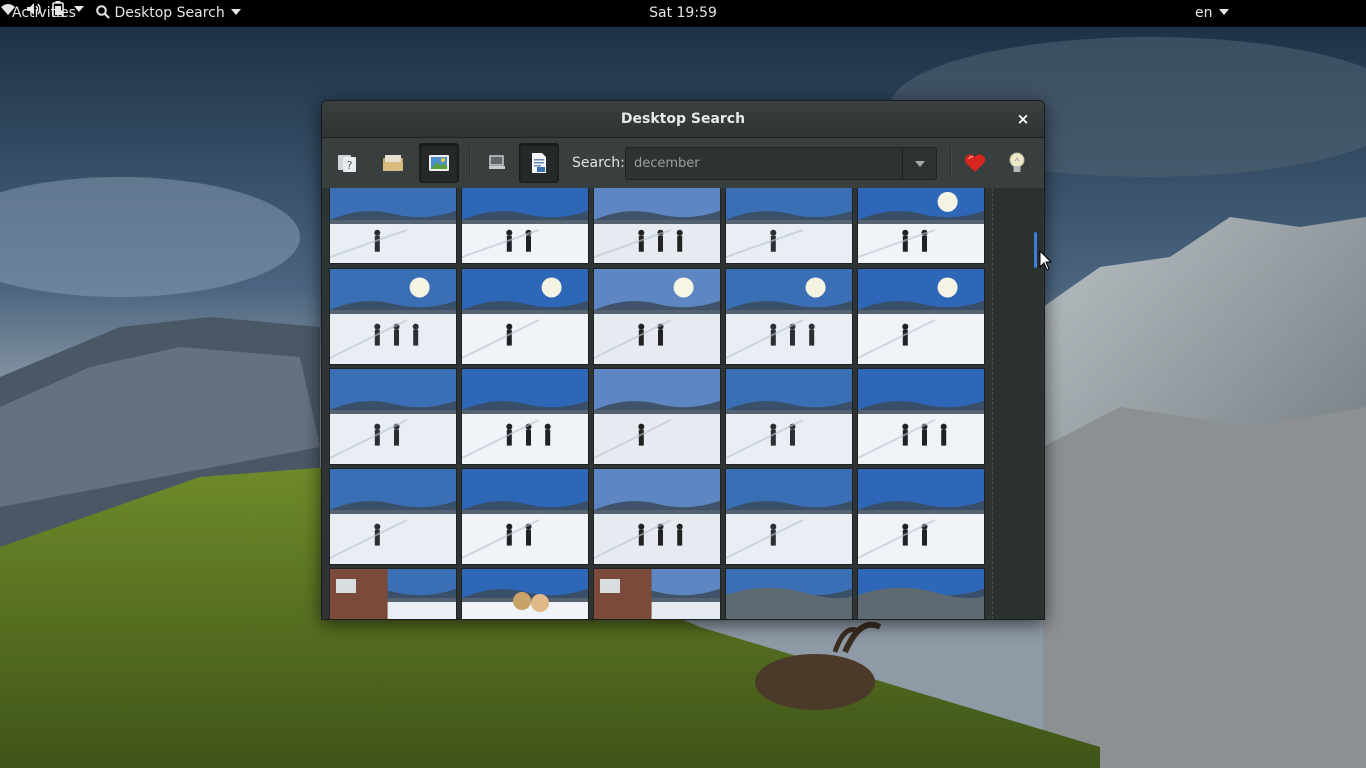 Image resolution: width=1366 pixels, height=768 pixels. I want to click on thumbnail-snow-people-lake, so click(921, 226).